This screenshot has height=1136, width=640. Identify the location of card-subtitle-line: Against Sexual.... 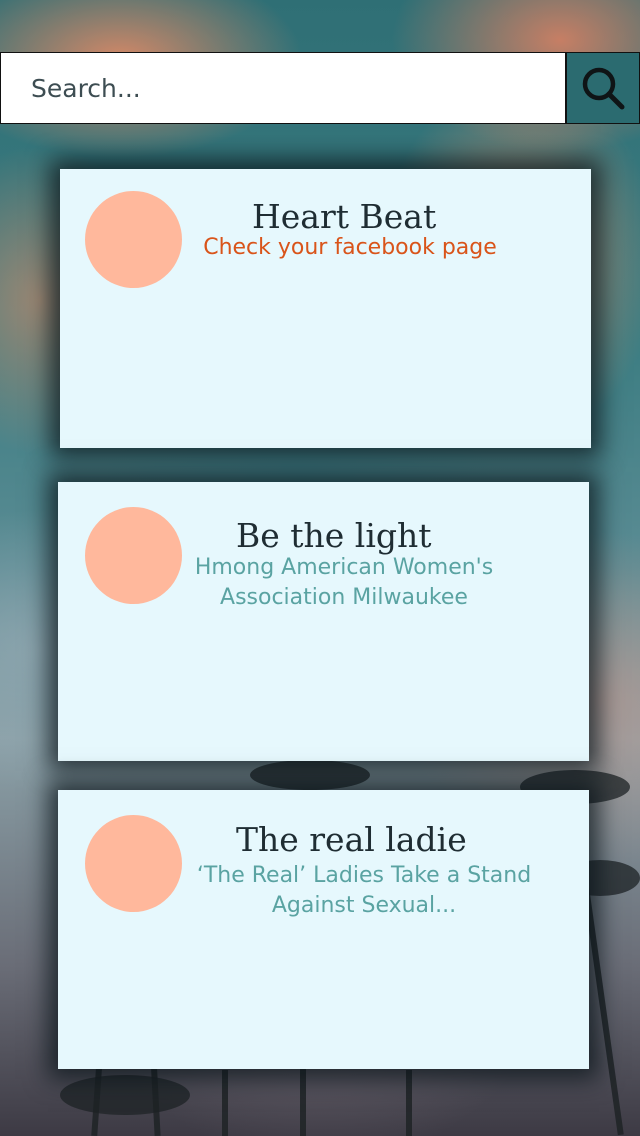
(364, 905).